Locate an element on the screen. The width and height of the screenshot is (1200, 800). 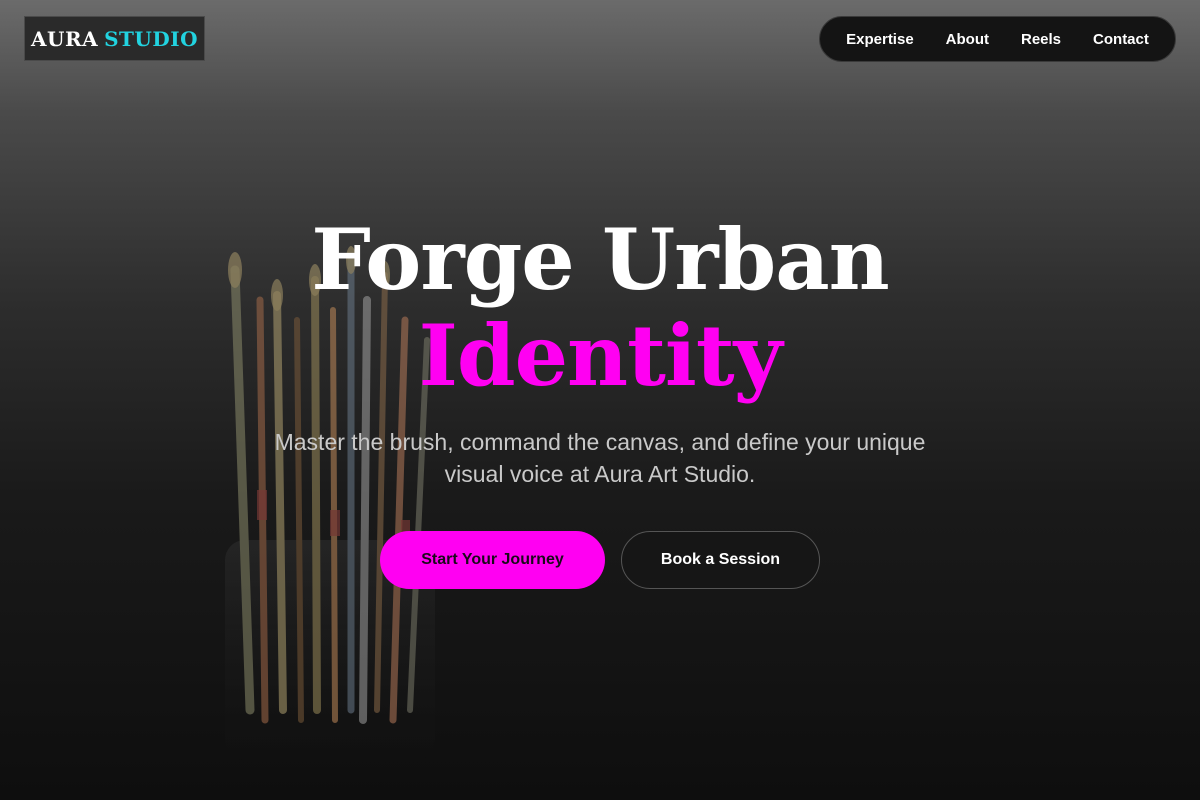
nav-link-reels: Reels is located at coordinates (1041, 39).